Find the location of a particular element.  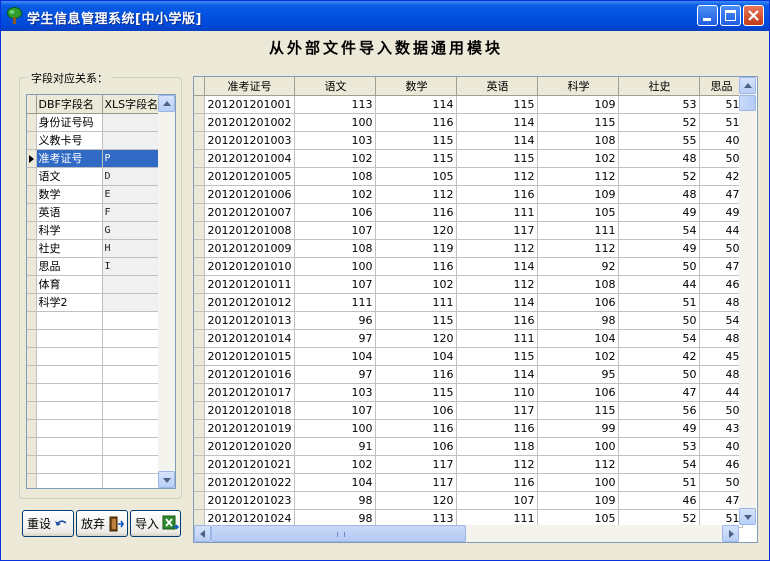

reset-button: 重设 is located at coordinates (48, 523).